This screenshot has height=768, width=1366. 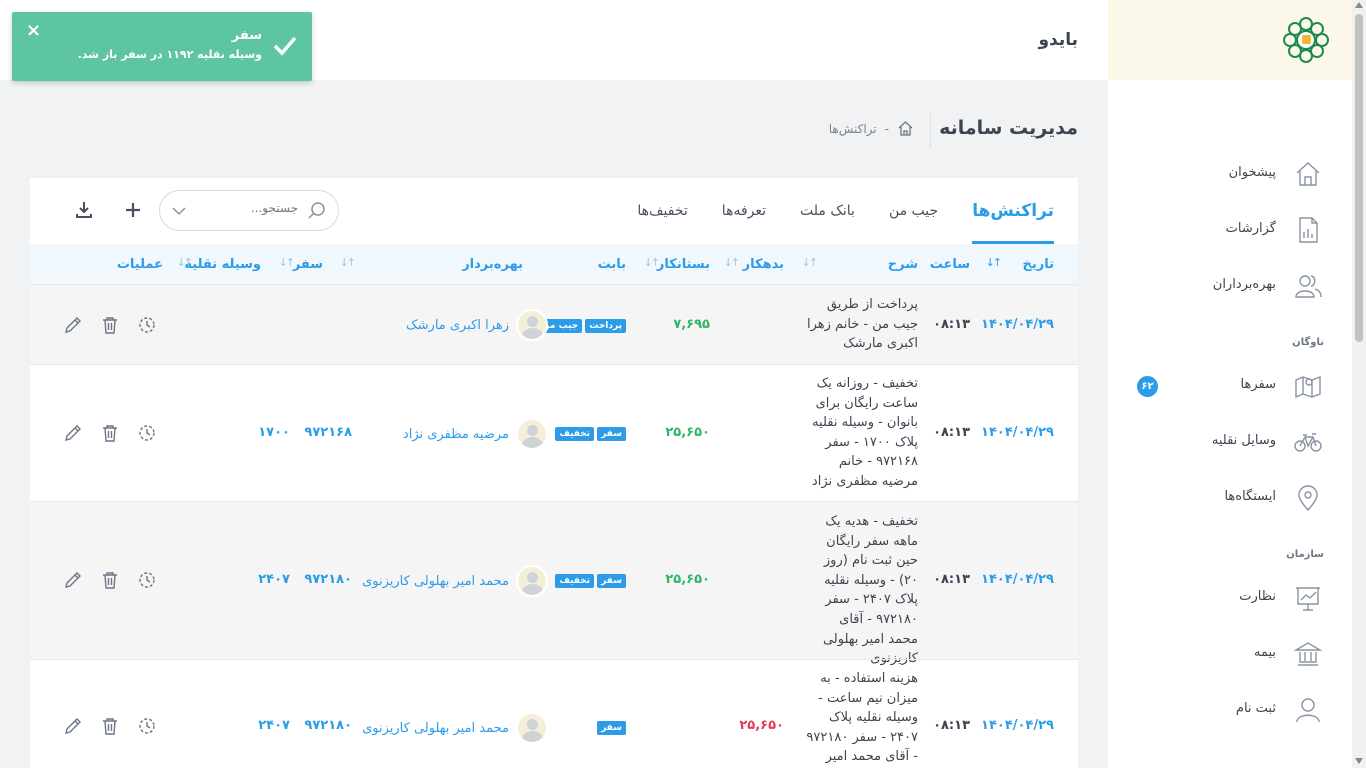 I want to click on download-icon, so click(x=84, y=210).